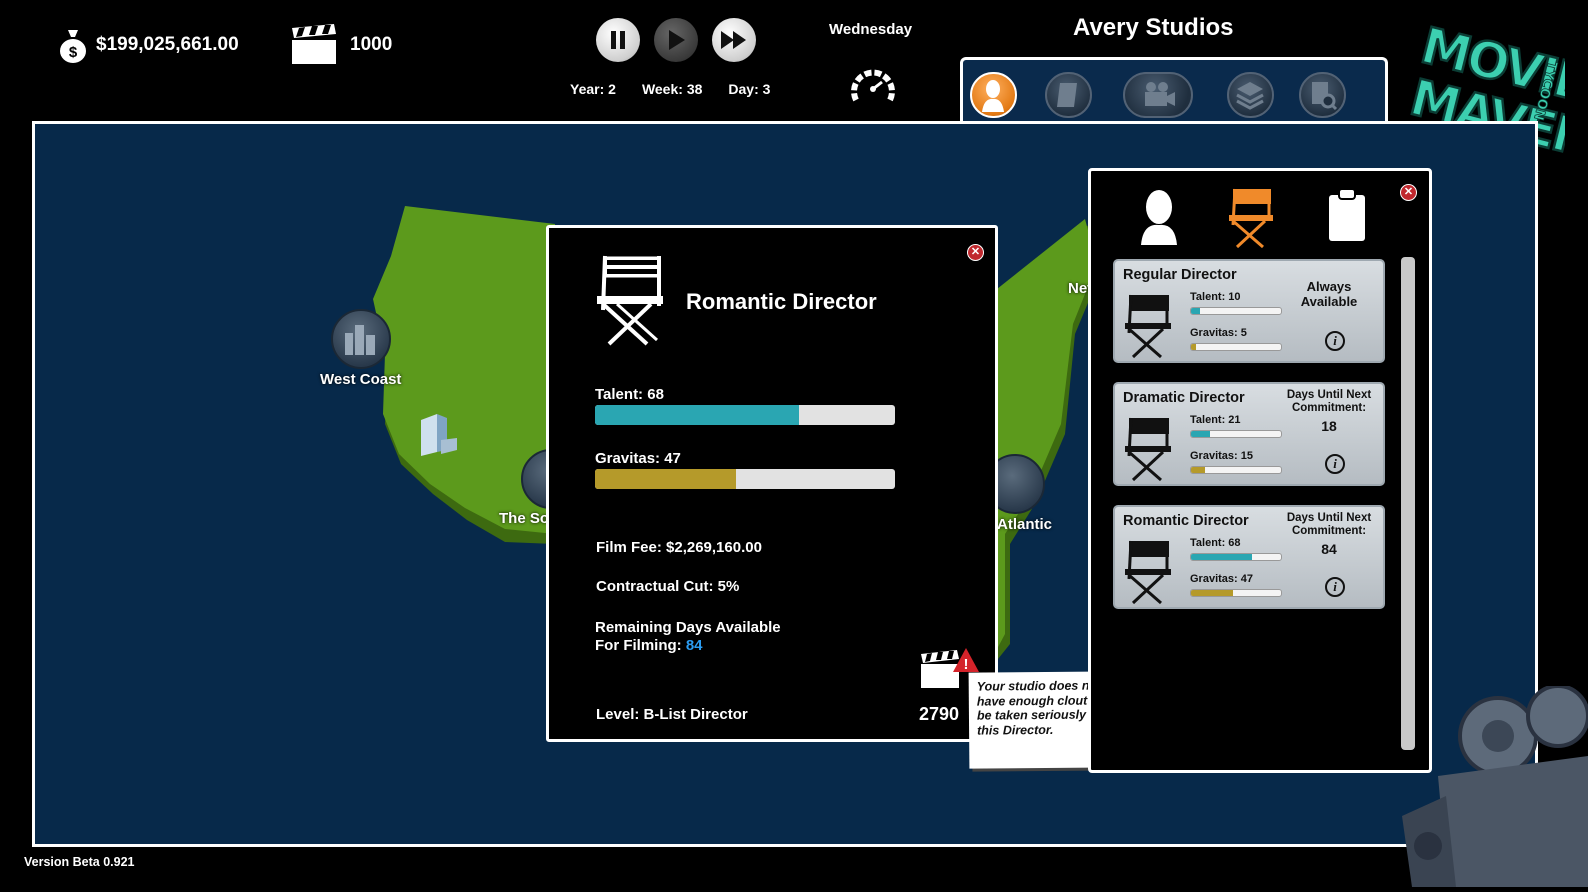  Describe the element at coordinates (1329, 426) in the screenshot. I see `card-days: 18` at that location.